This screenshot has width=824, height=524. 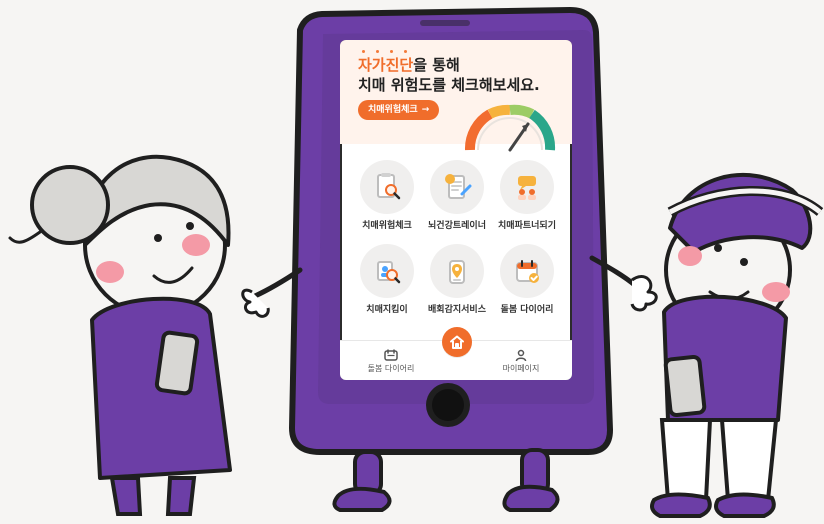 I want to click on grandpa-character, so click(x=737, y=345).